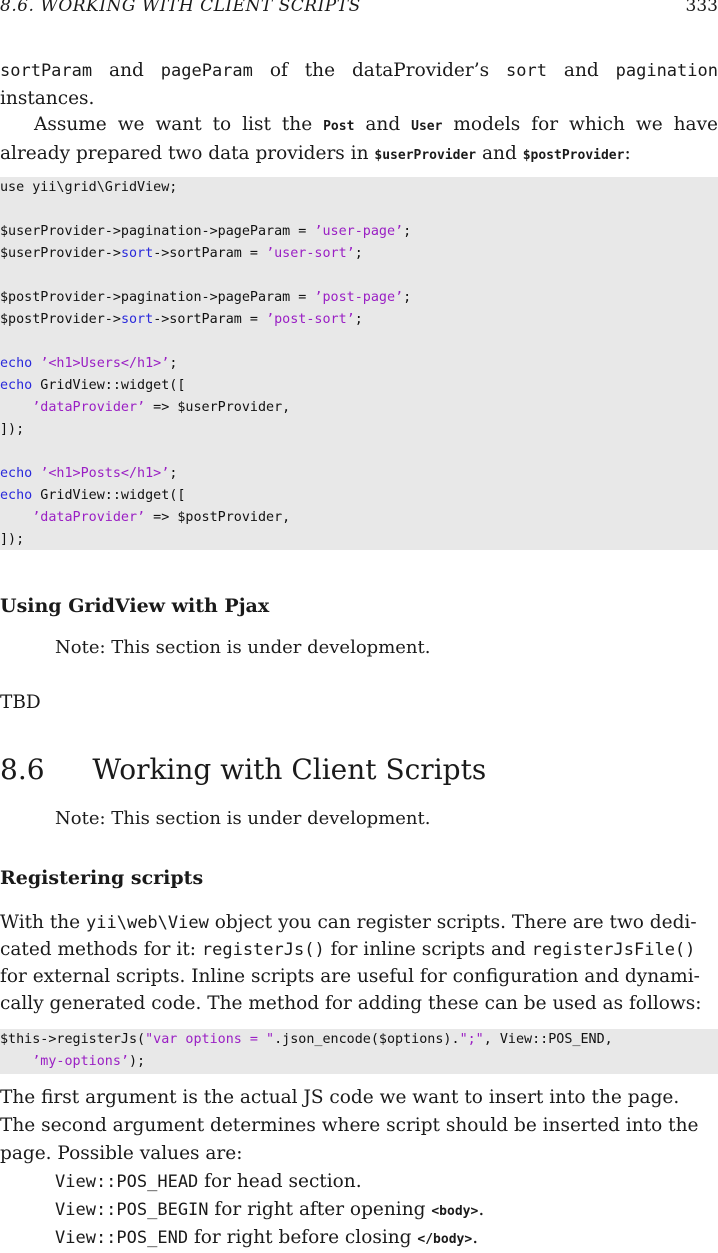  Describe the element at coordinates (425, 155) in the screenshot. I see `inline-code-small: $userProvider` at that location.